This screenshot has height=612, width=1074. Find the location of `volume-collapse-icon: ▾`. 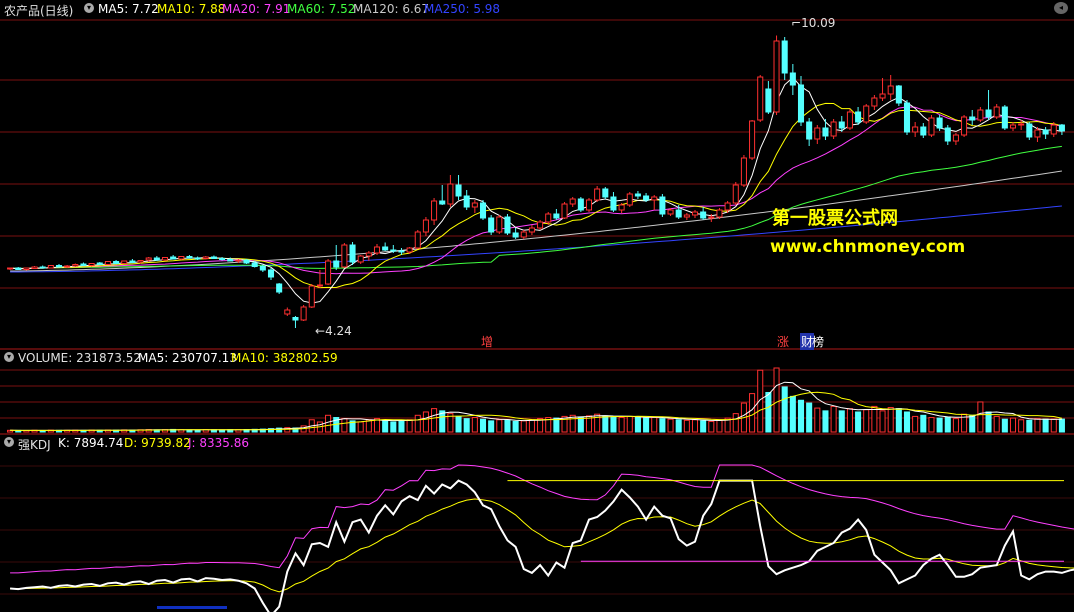

volume-collapse-icon: ▾ is located at coordinates (9, 357).